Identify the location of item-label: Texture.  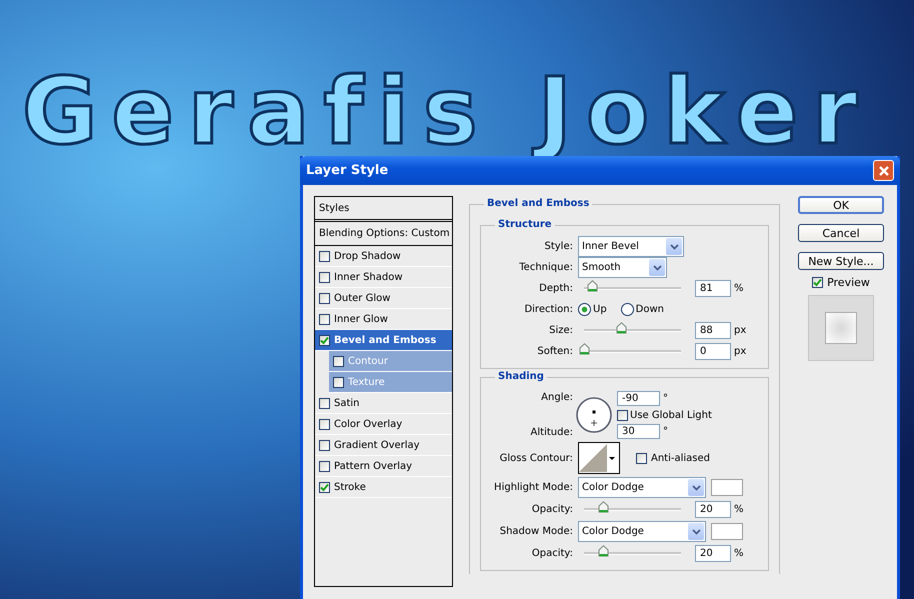
(366, 382).